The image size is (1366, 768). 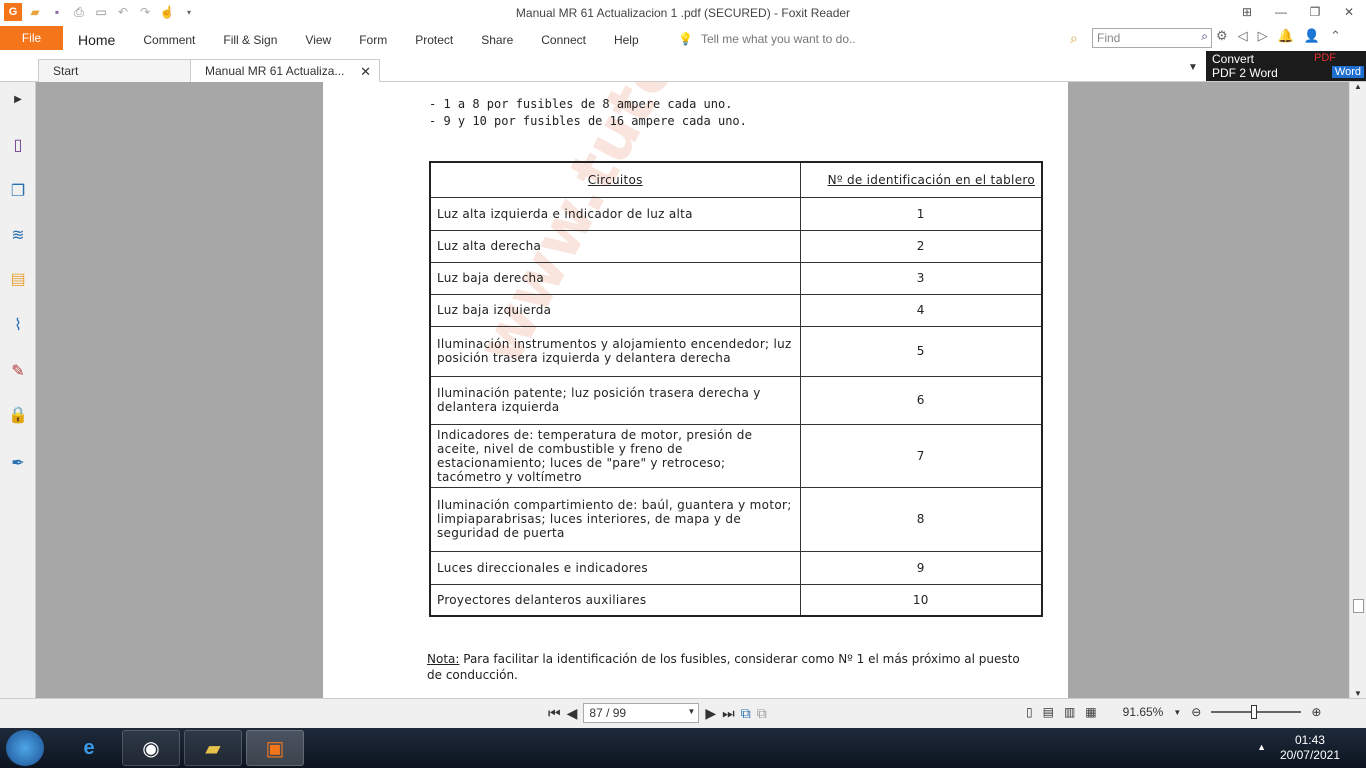 What do you see at coordinates (25, 748) in the screenshot?
I see `start-button` at bounding box center [25, 748].